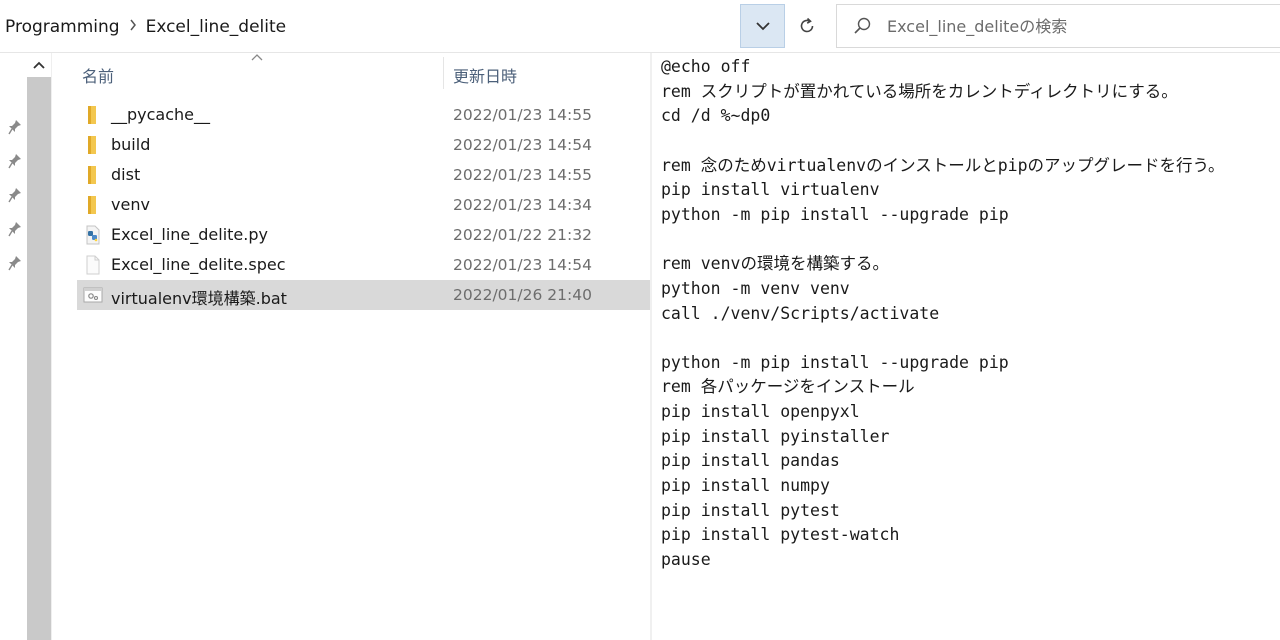  I want to click on file-row: Excel_line_delite.spec 2022/01/23 14:54, so click(363, 265).